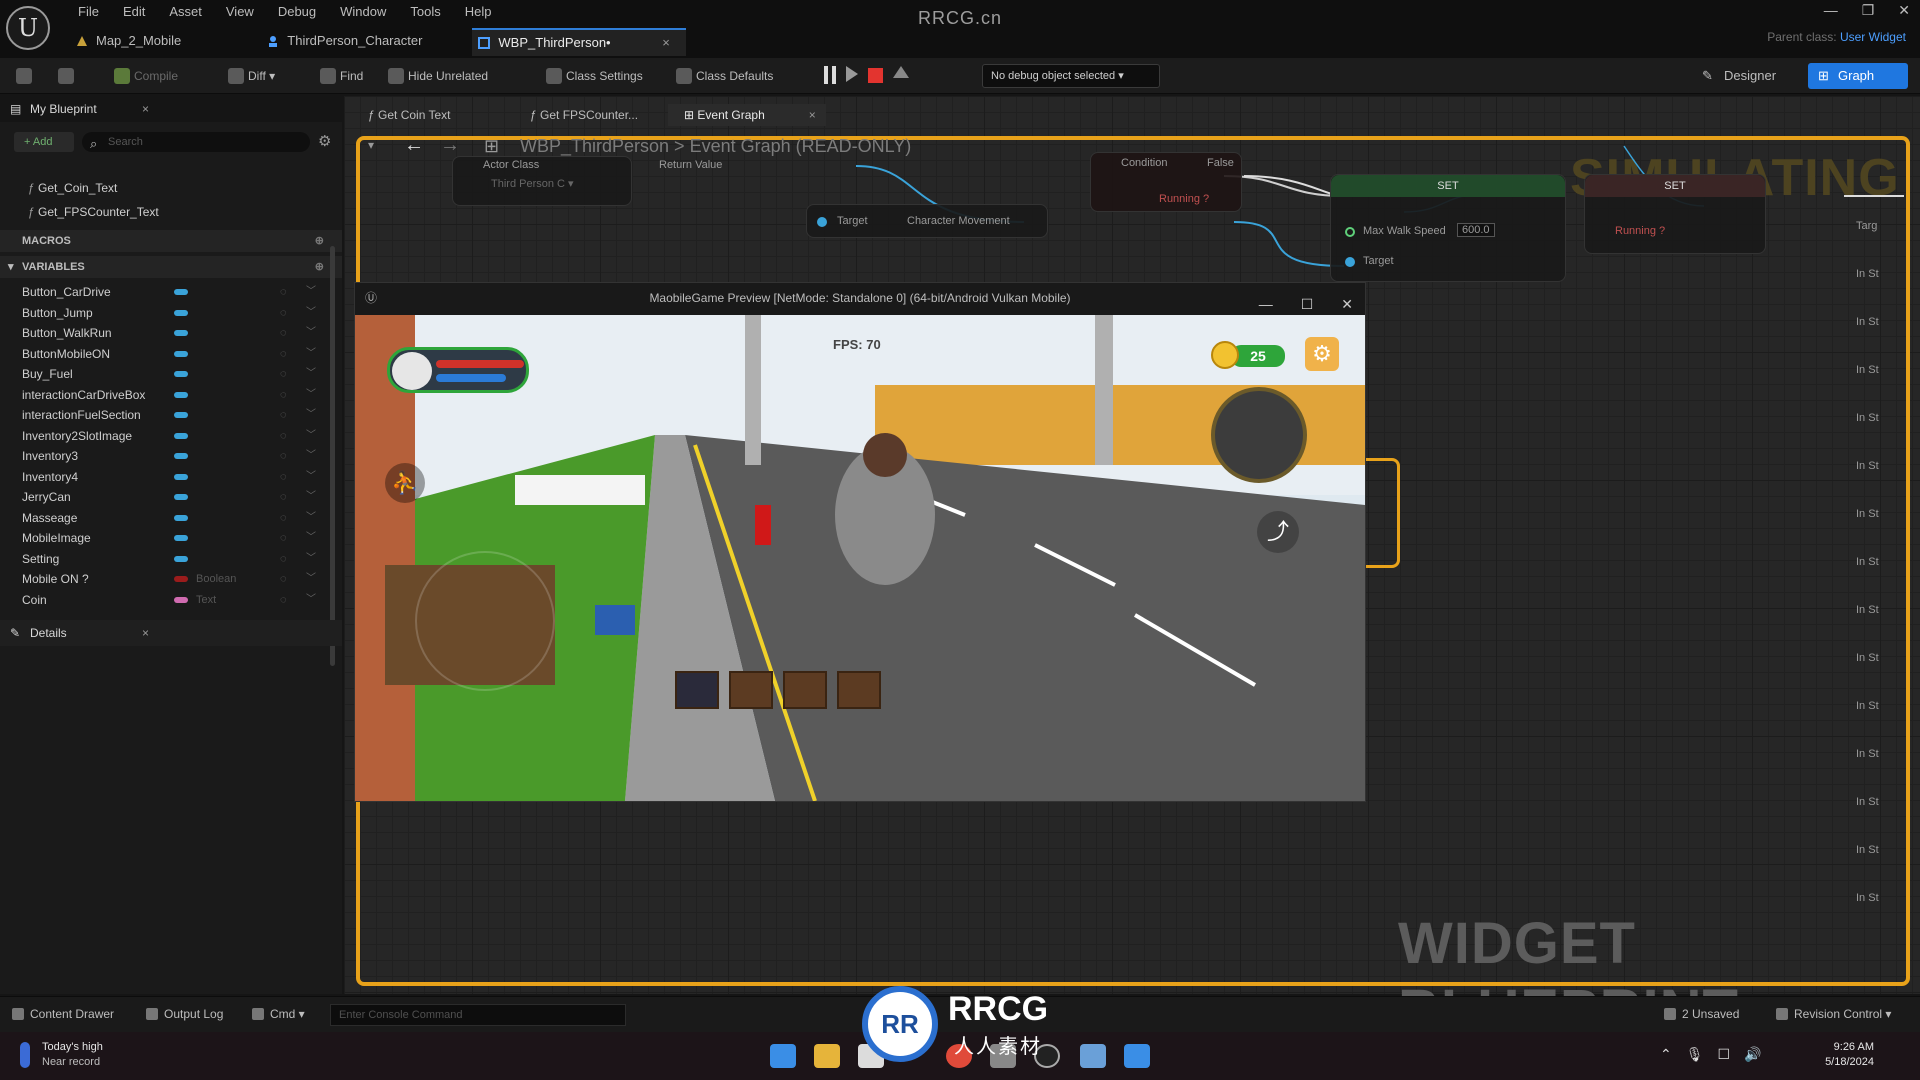  What do you see at coordinates (1675, 214) in the screenshot?
I see `set-running-node: SET Running ?` at bounding box center [1675, 214].